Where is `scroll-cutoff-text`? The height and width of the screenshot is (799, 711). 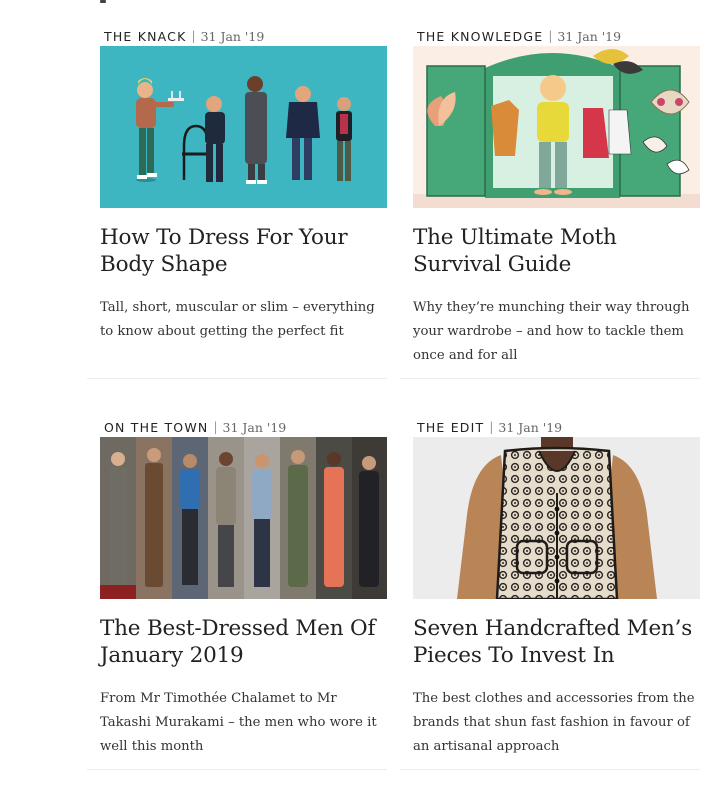
scroll-cutoff-text is located at coordinates (103, 1).